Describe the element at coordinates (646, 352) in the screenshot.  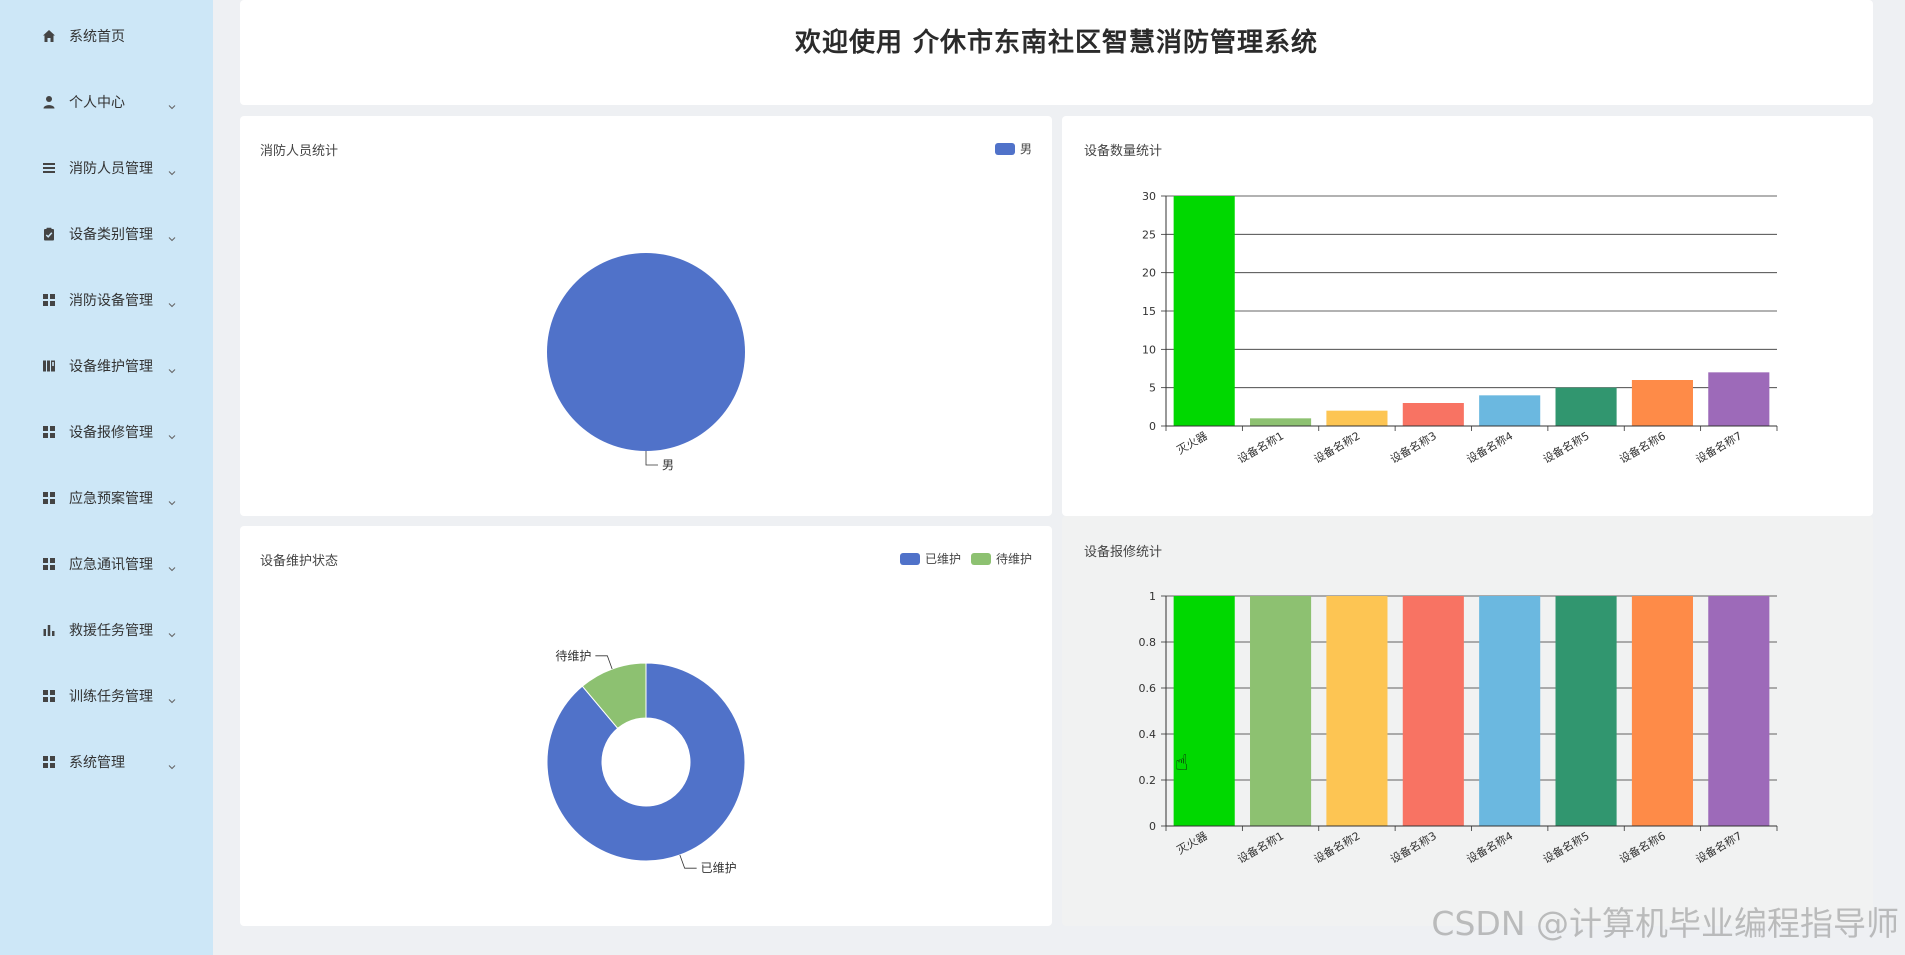
I see `pie-slice` at that location.